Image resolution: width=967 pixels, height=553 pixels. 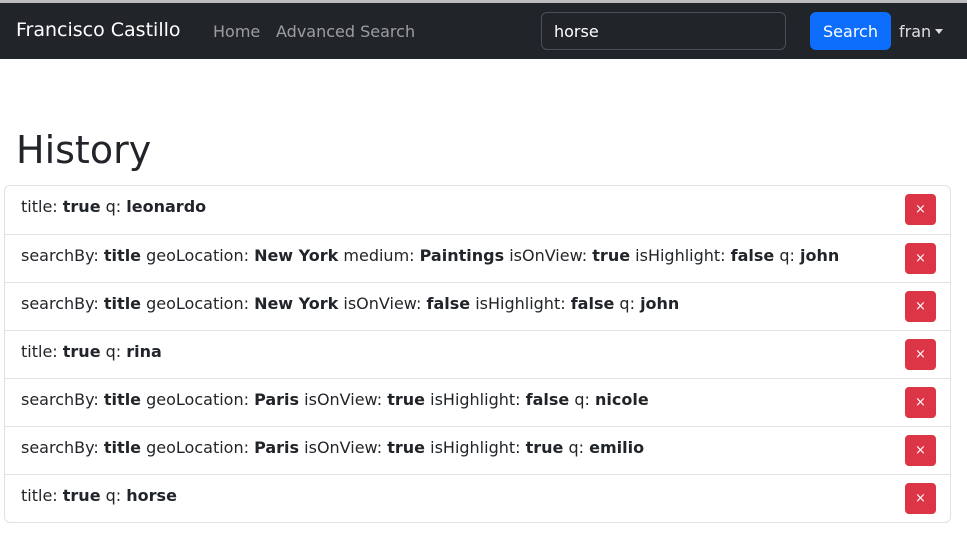 I want to click on param-value: rina, so click(x=144, y=351).